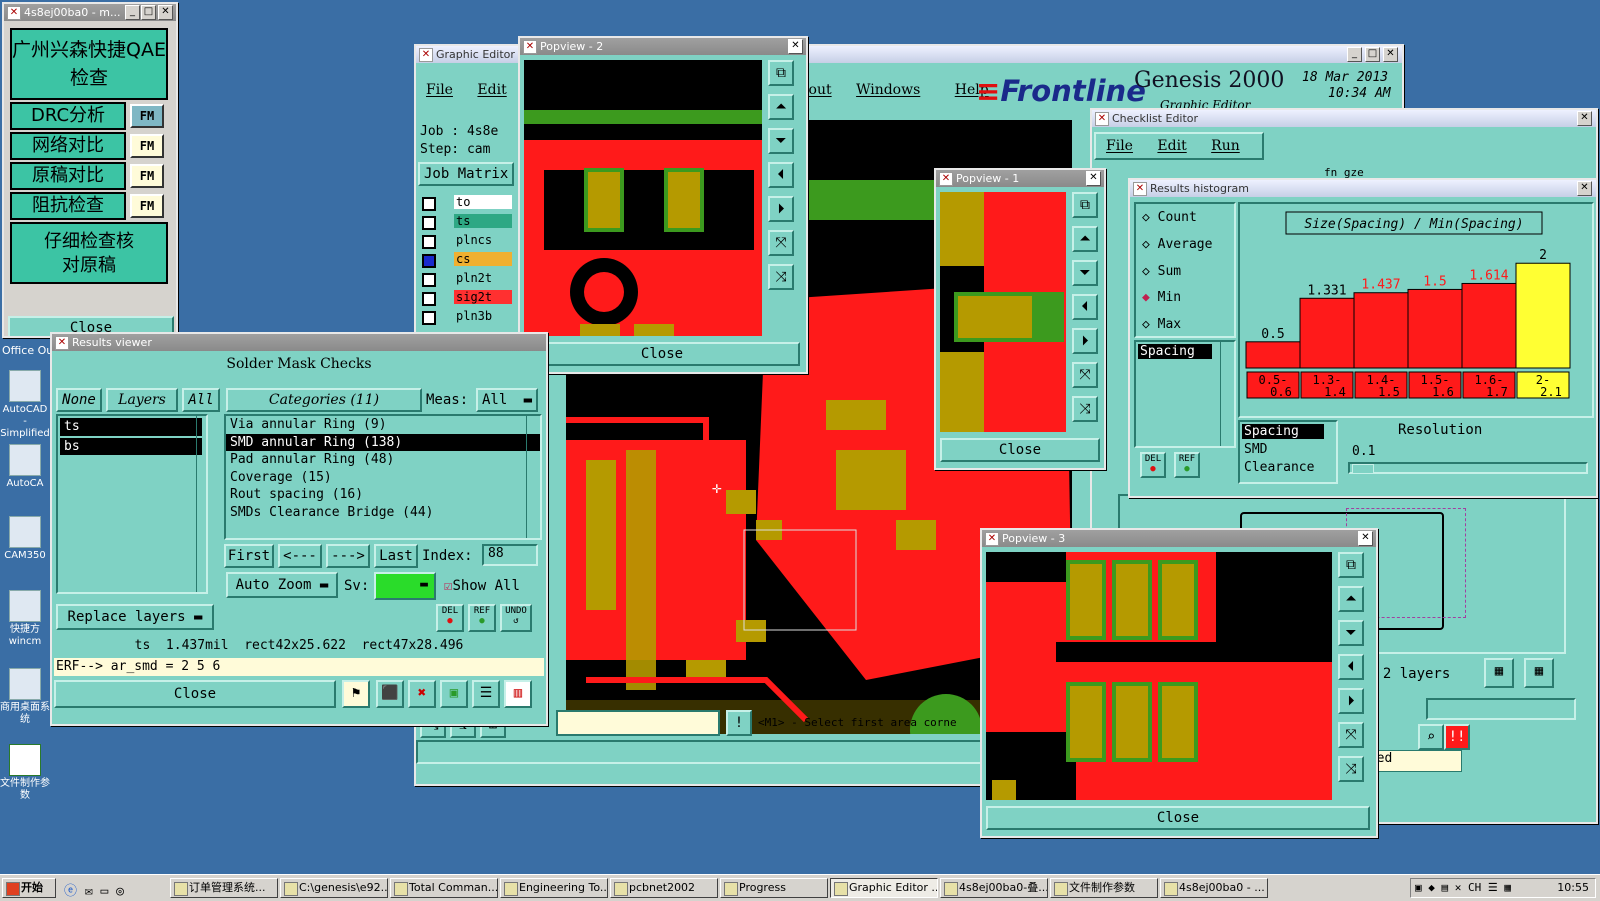 This screenshot has width=1600, height=901. I want to click on popview3-close-button: Close, so click(1178, 818).